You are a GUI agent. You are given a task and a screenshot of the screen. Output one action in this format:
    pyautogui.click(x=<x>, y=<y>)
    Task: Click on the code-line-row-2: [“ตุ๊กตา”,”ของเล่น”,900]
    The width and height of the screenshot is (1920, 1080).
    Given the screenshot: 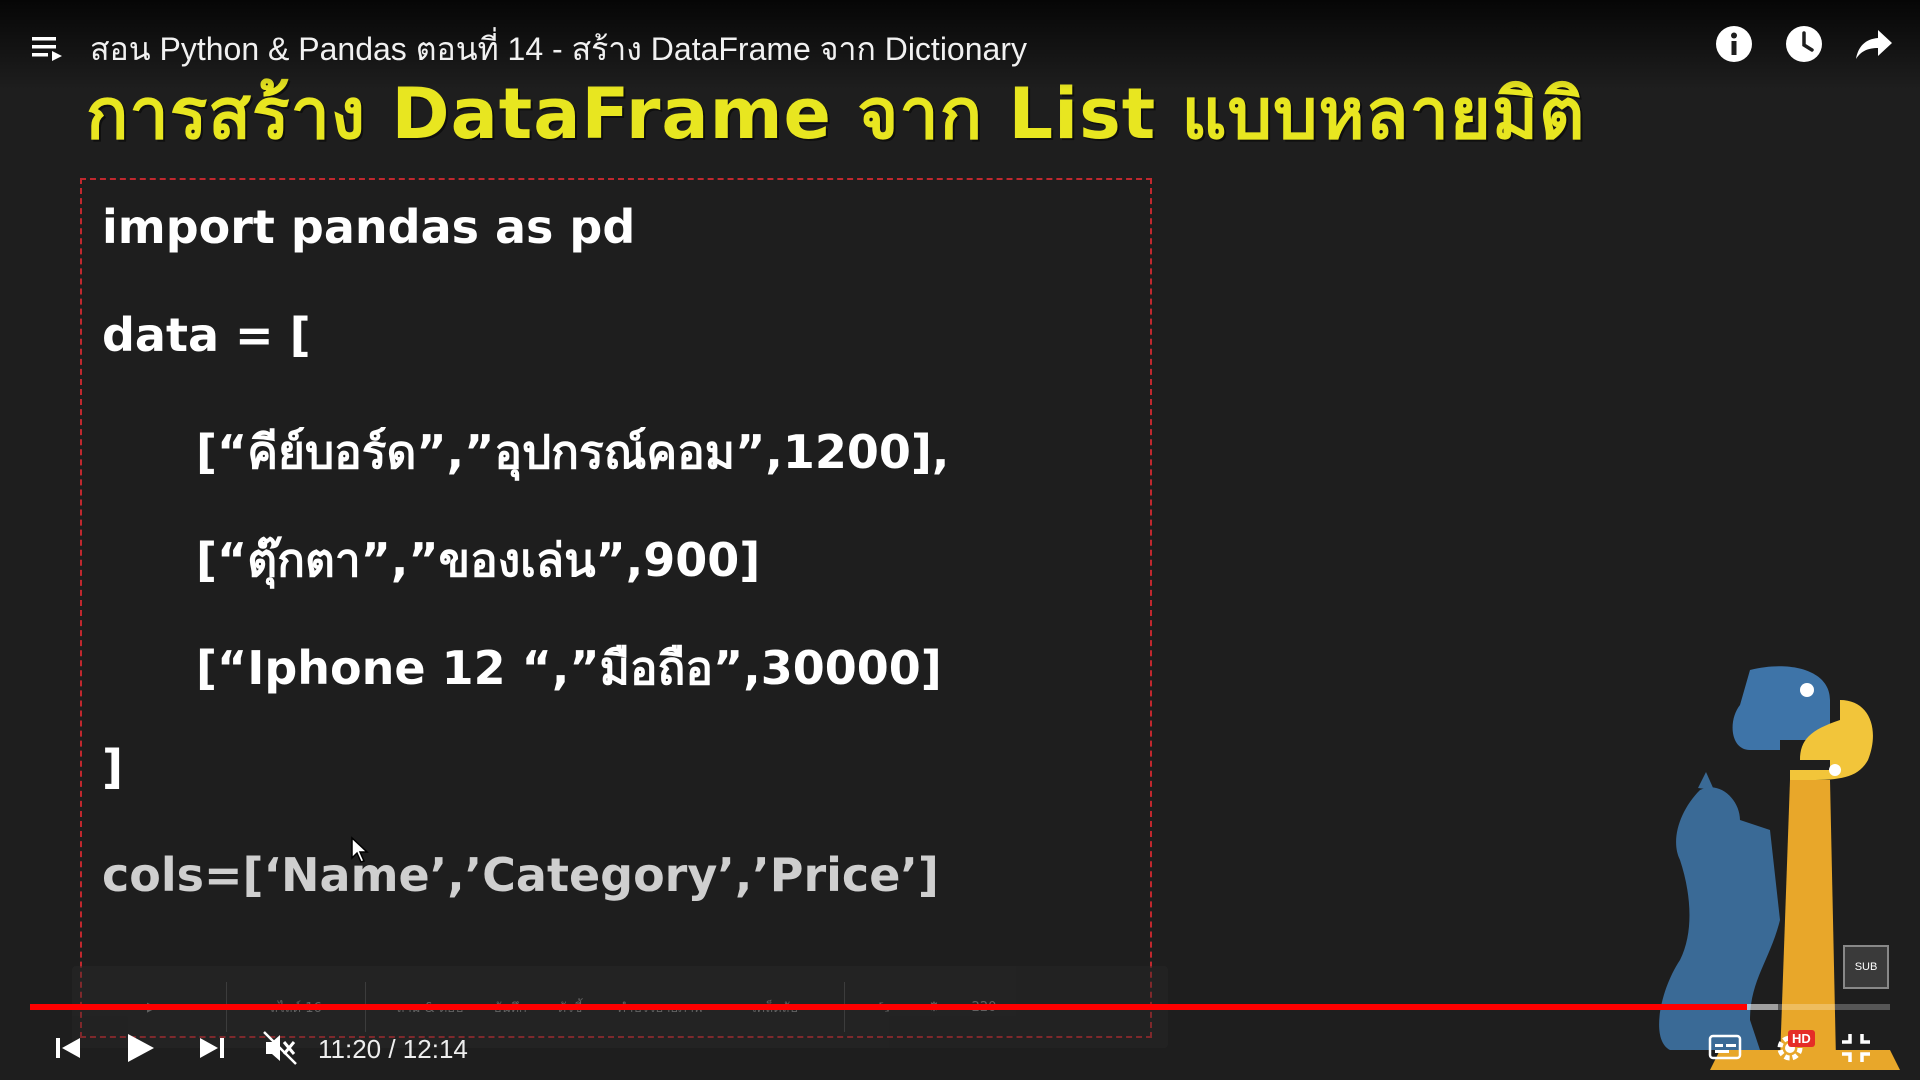 What is the action you would take?
    pyautogui.click(x=478, y=560)
    